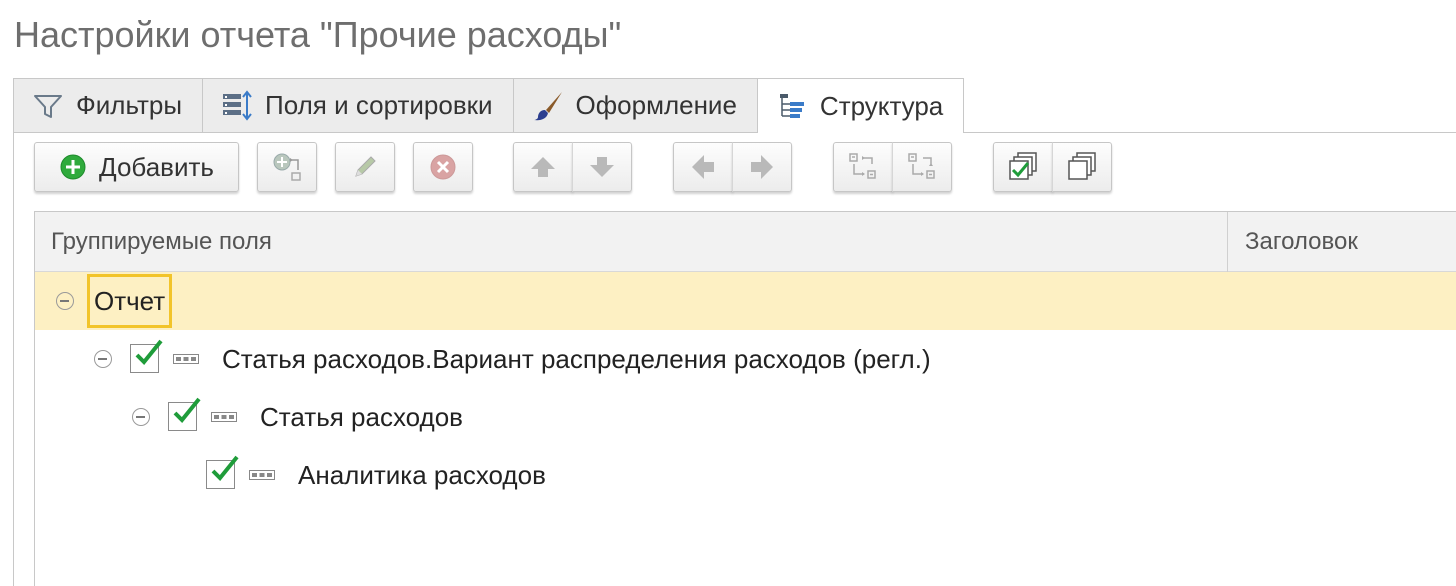 Image resolution: width=1456 pixels, height=586 pixels. I want to click on delete-icon, so click(443, 167).